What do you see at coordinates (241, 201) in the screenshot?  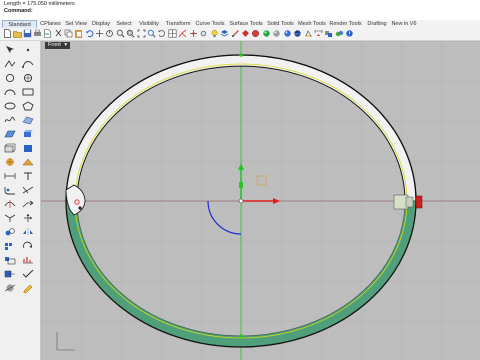 I see `gumball-origin` at bounding box center [241, 201].